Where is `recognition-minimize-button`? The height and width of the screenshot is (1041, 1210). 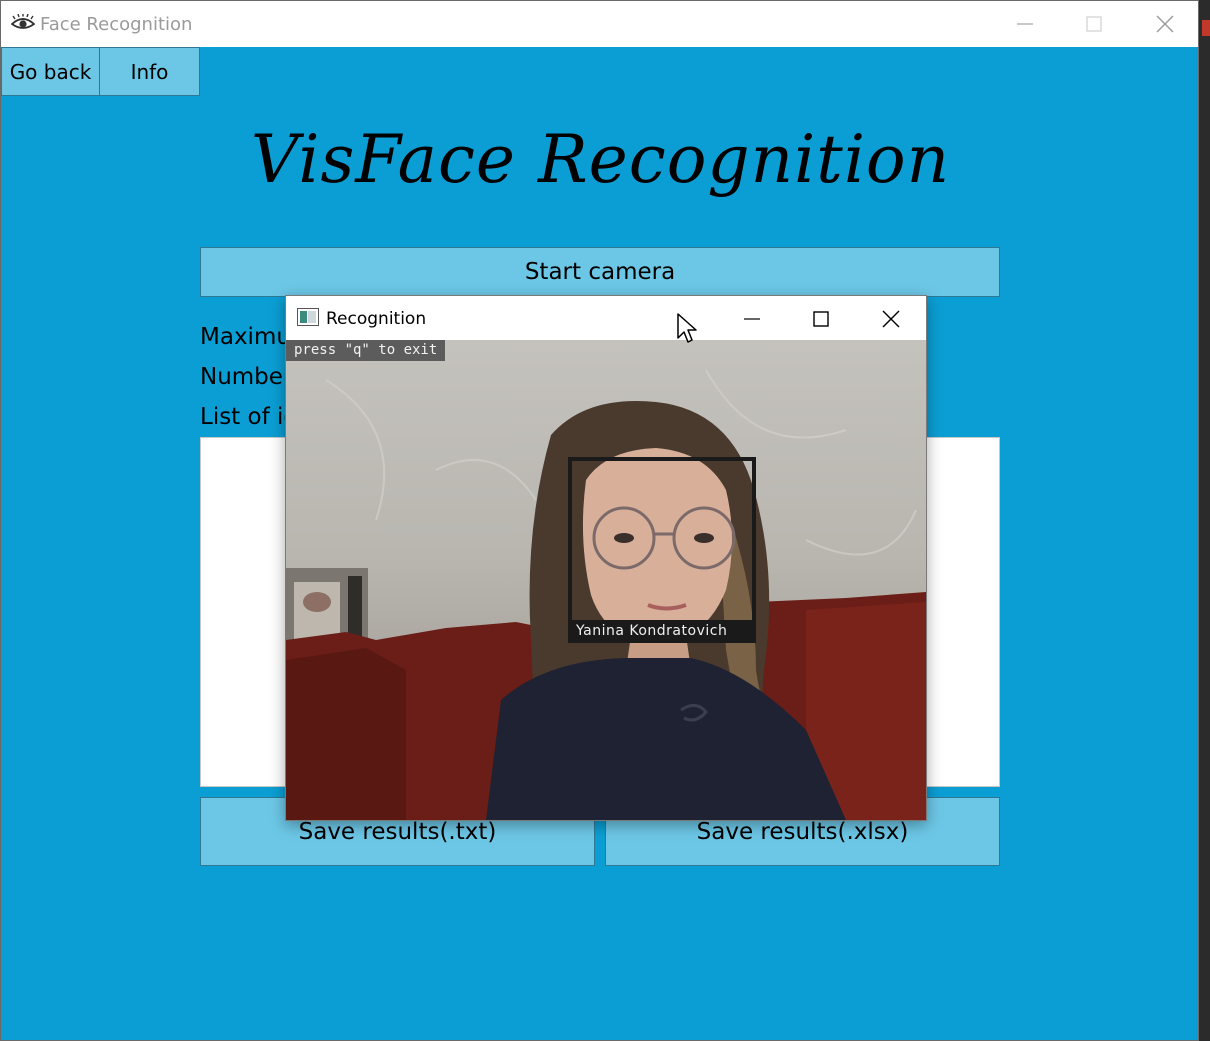
recognition-minimize-button is located at coordinates (752, 318).